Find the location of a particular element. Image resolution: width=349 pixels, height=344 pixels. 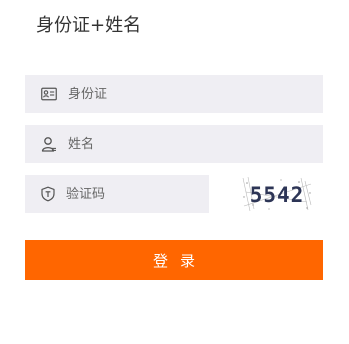

captcha-text: 5542 is located at coordinates (277, 195).